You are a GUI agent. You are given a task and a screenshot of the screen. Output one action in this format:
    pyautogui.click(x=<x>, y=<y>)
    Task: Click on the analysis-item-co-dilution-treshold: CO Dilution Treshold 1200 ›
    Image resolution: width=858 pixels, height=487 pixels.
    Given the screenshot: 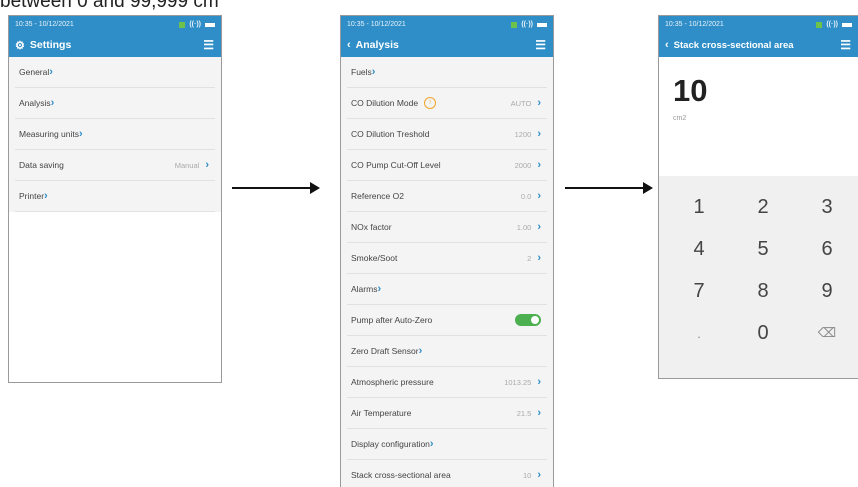 What is the action you would take?
    pyautogui.click(x=447, y=134)
    